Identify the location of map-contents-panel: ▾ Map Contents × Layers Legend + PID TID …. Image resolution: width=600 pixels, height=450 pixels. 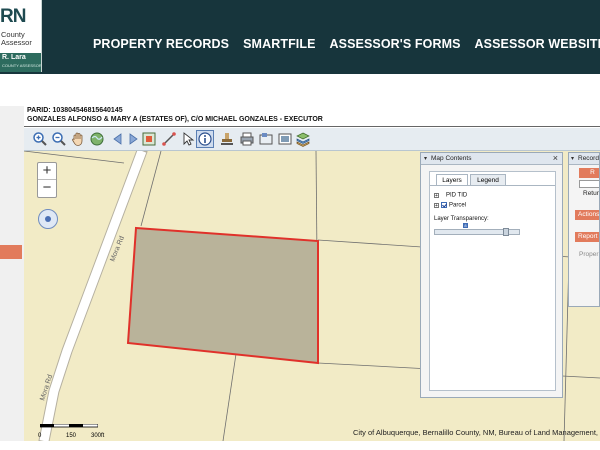
(491, 275).